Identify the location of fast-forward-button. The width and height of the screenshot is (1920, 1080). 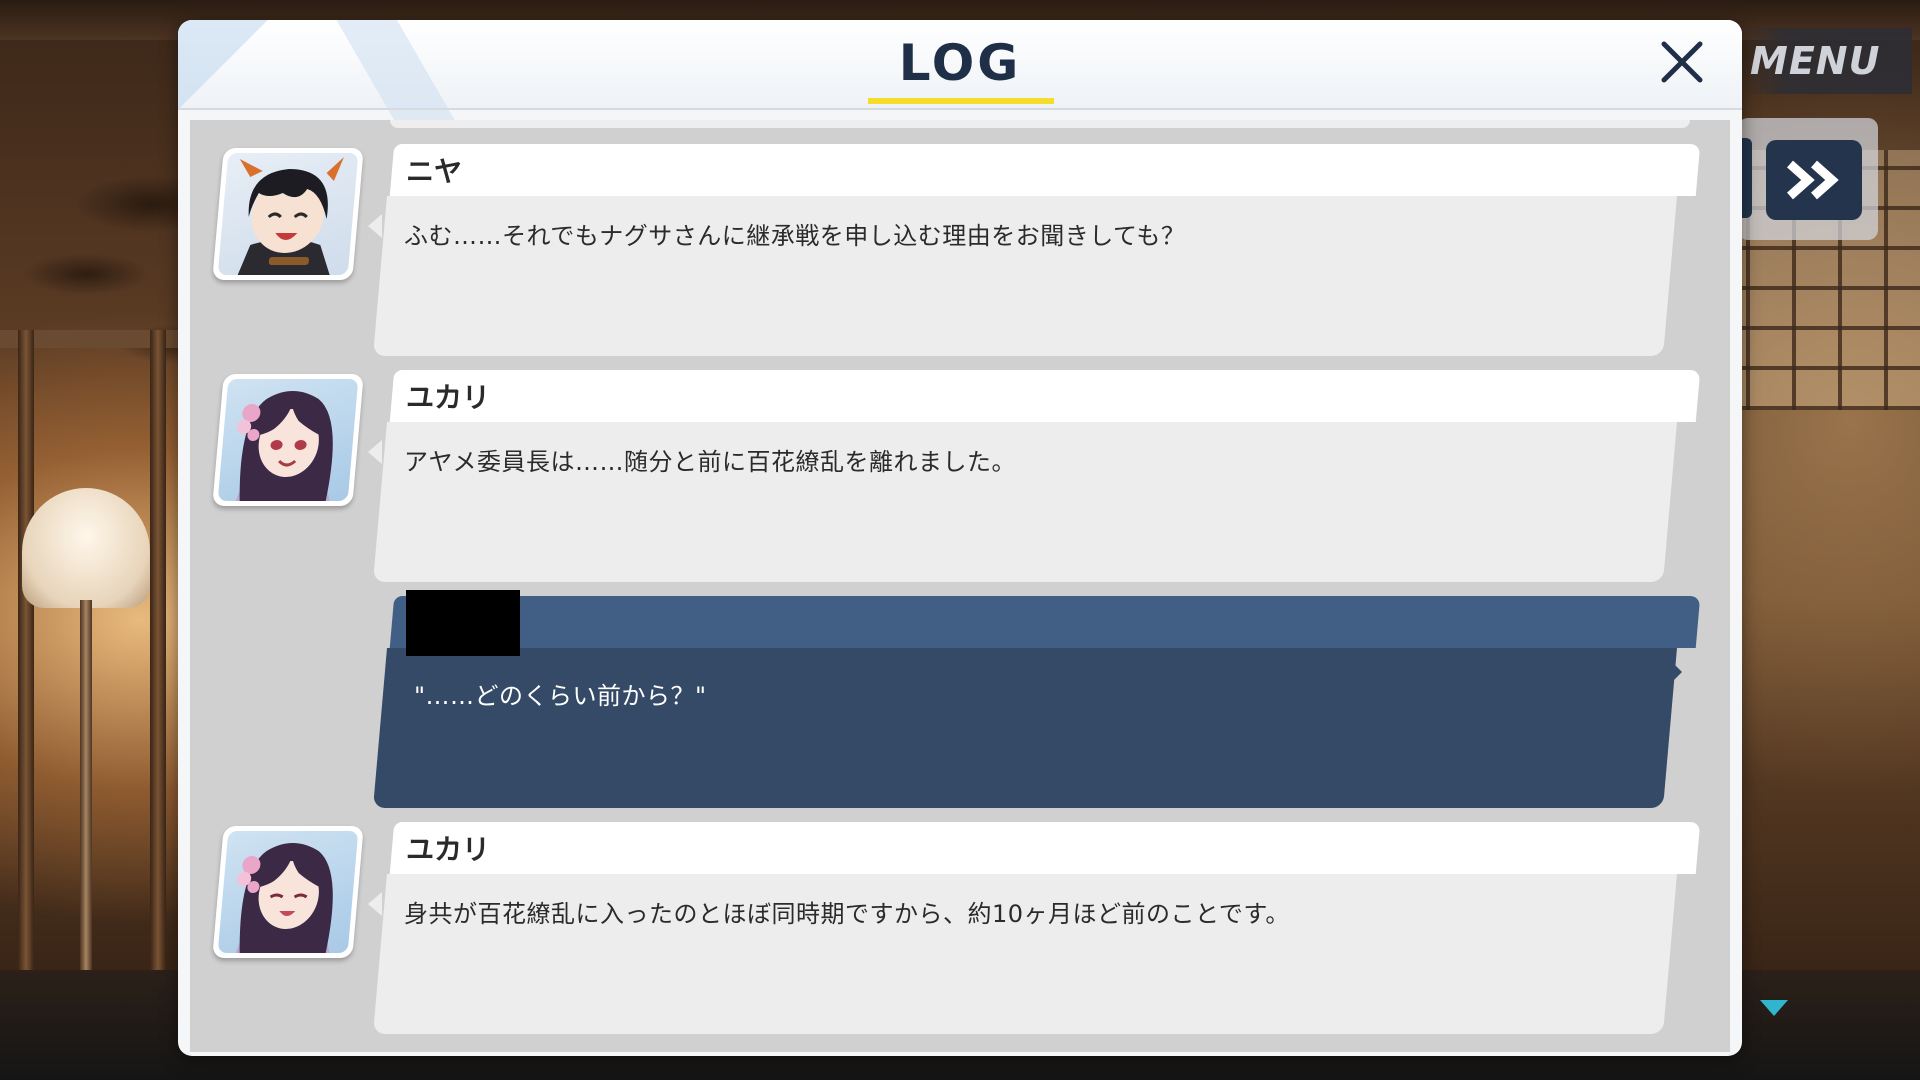
(1814, 180).